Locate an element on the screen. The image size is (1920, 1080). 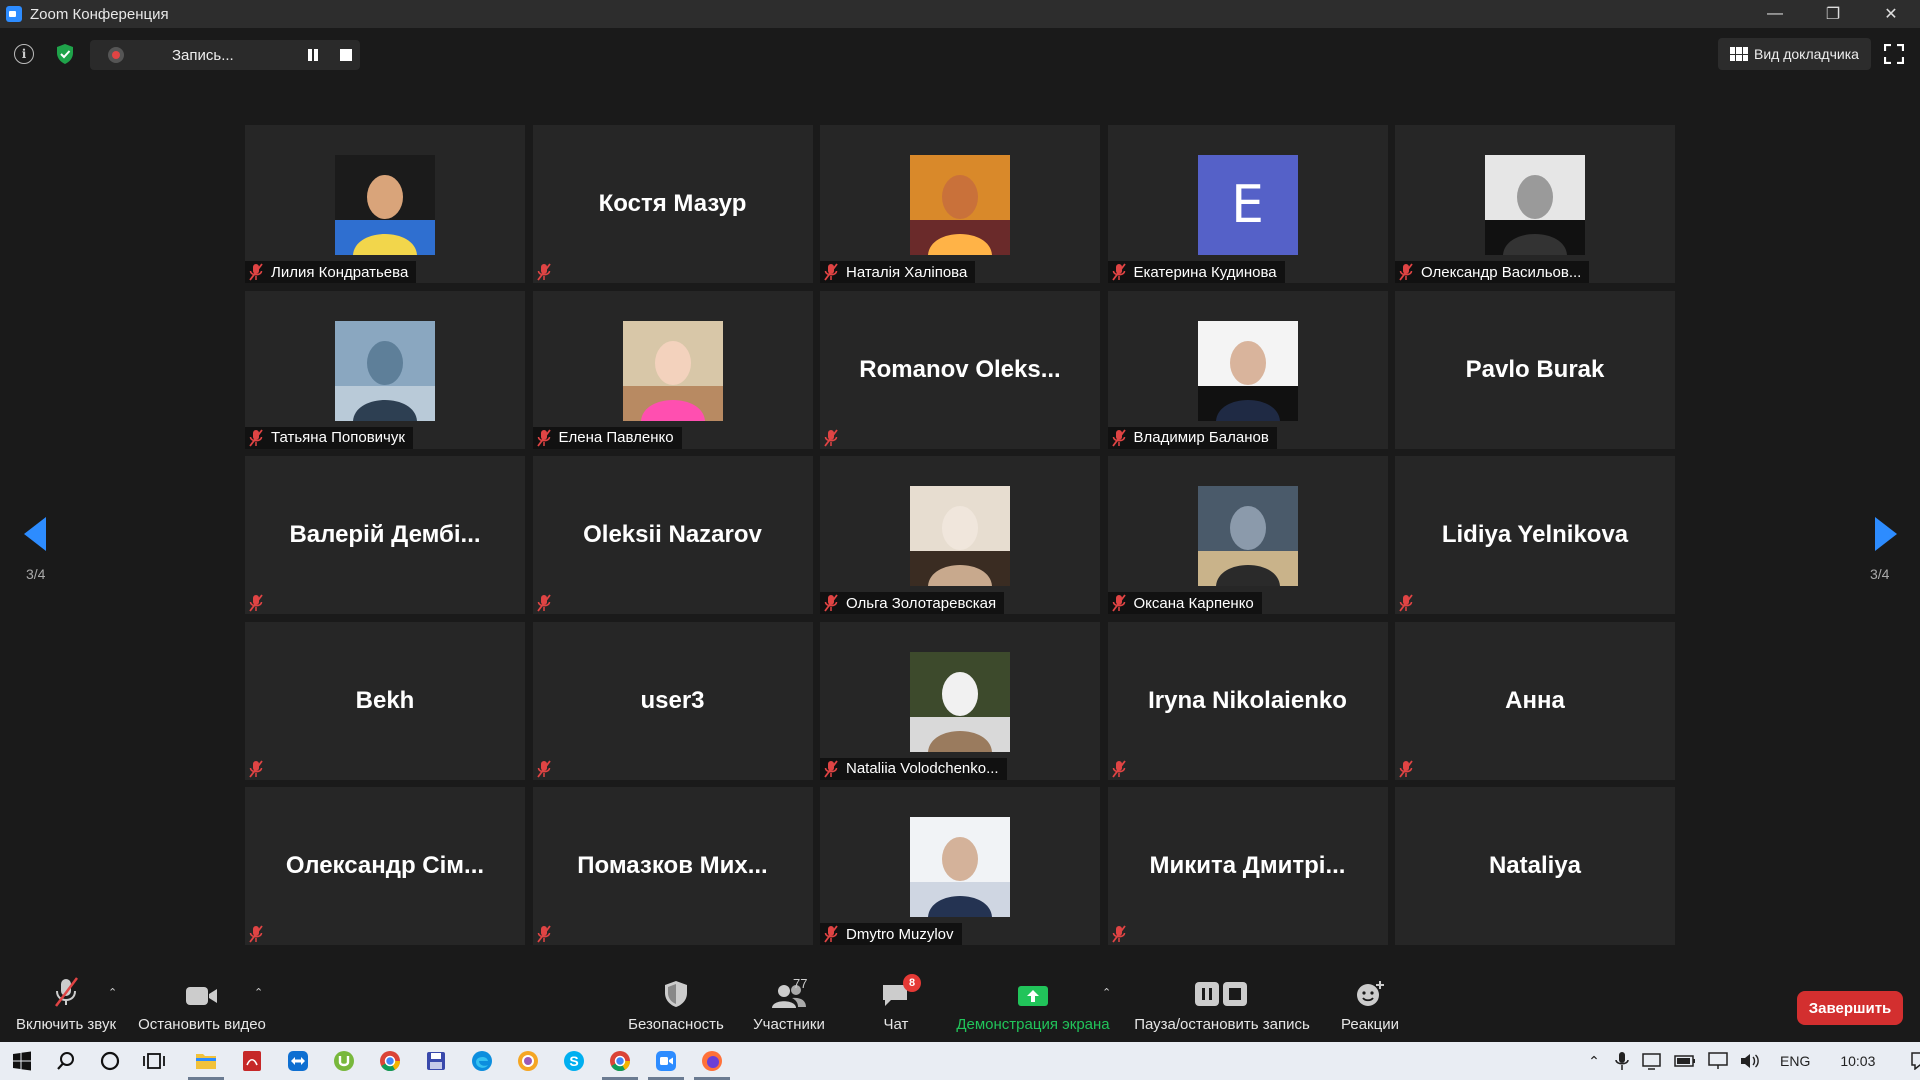
zoom-taskbar-icon is located at coordinates (666, 1061).